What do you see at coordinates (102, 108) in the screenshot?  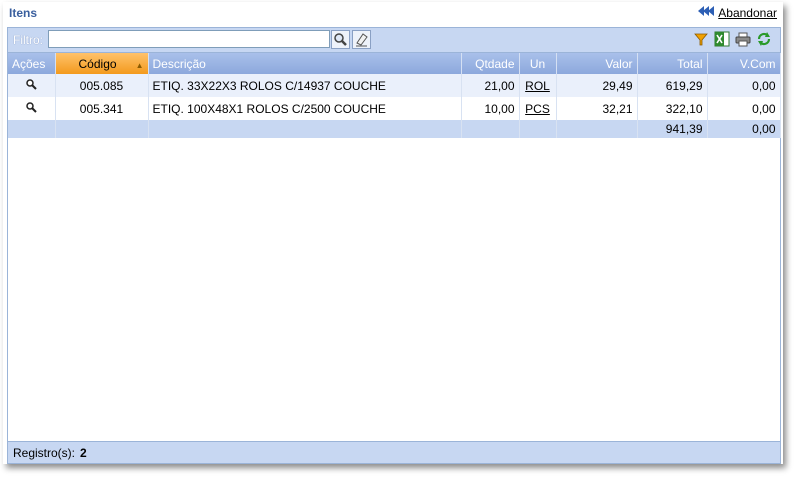 I see `cell-codigo: 005.341` at bounding box center [102, 108].